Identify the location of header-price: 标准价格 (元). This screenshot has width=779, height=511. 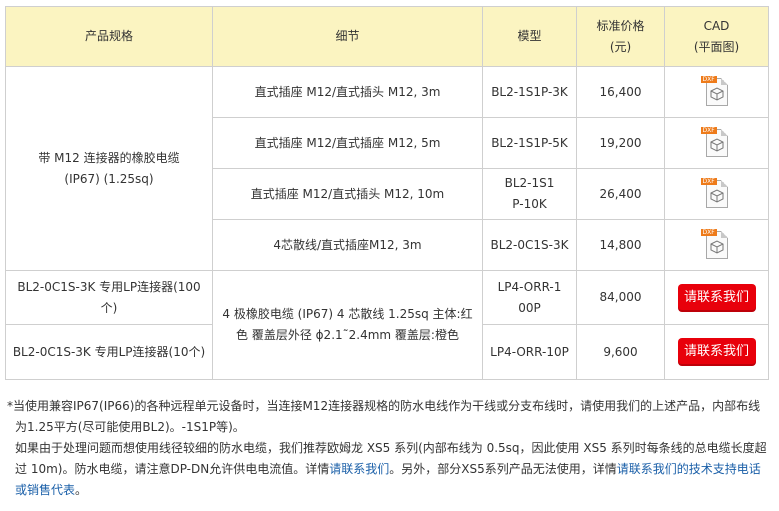
(620, 36).